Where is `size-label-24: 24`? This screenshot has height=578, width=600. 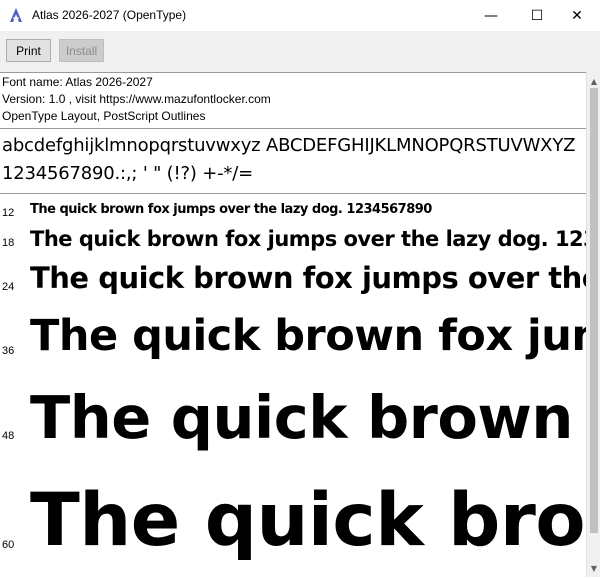 size-label-24: 24 is located at coordinates (8, 287).